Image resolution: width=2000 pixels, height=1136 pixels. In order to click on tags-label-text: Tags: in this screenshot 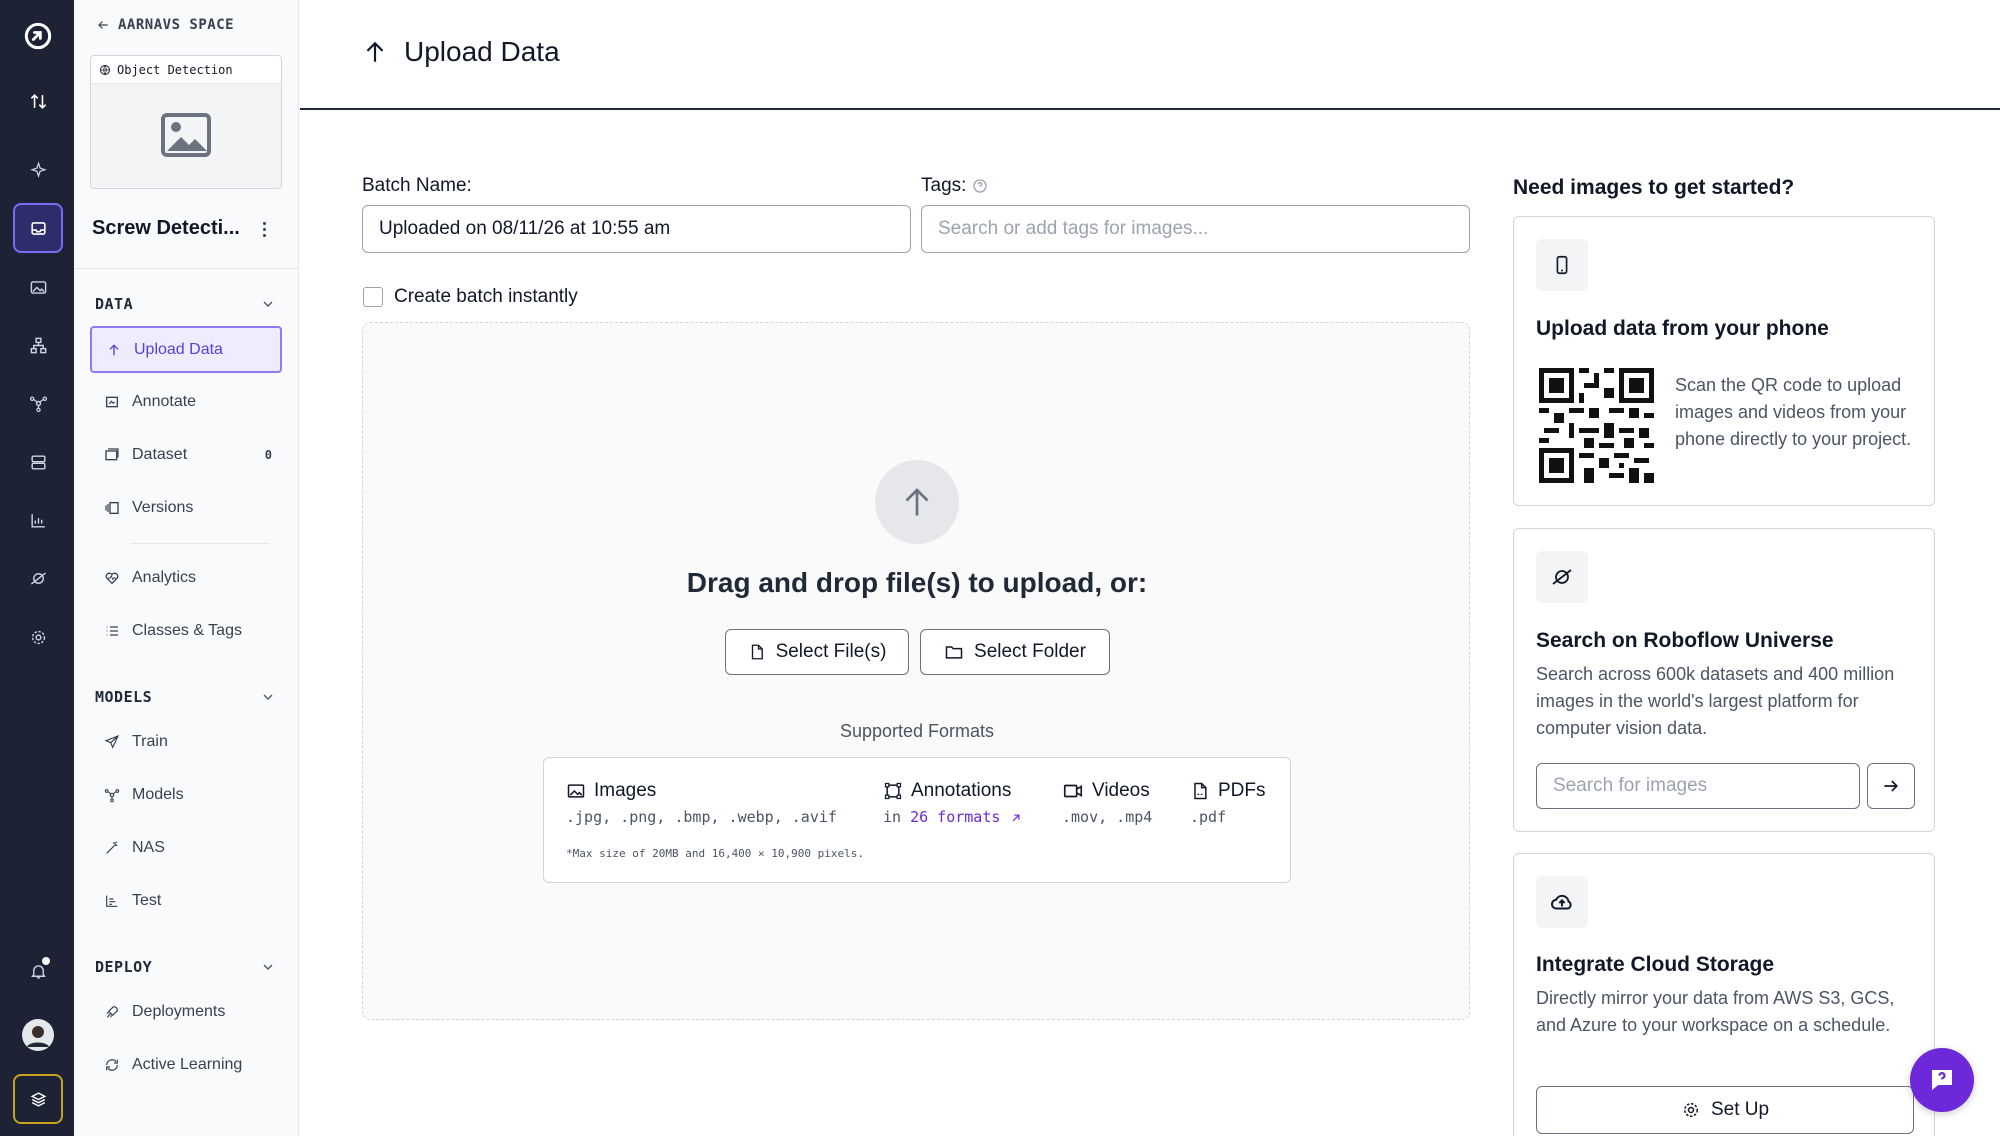, I will do `click(944, 185)`.